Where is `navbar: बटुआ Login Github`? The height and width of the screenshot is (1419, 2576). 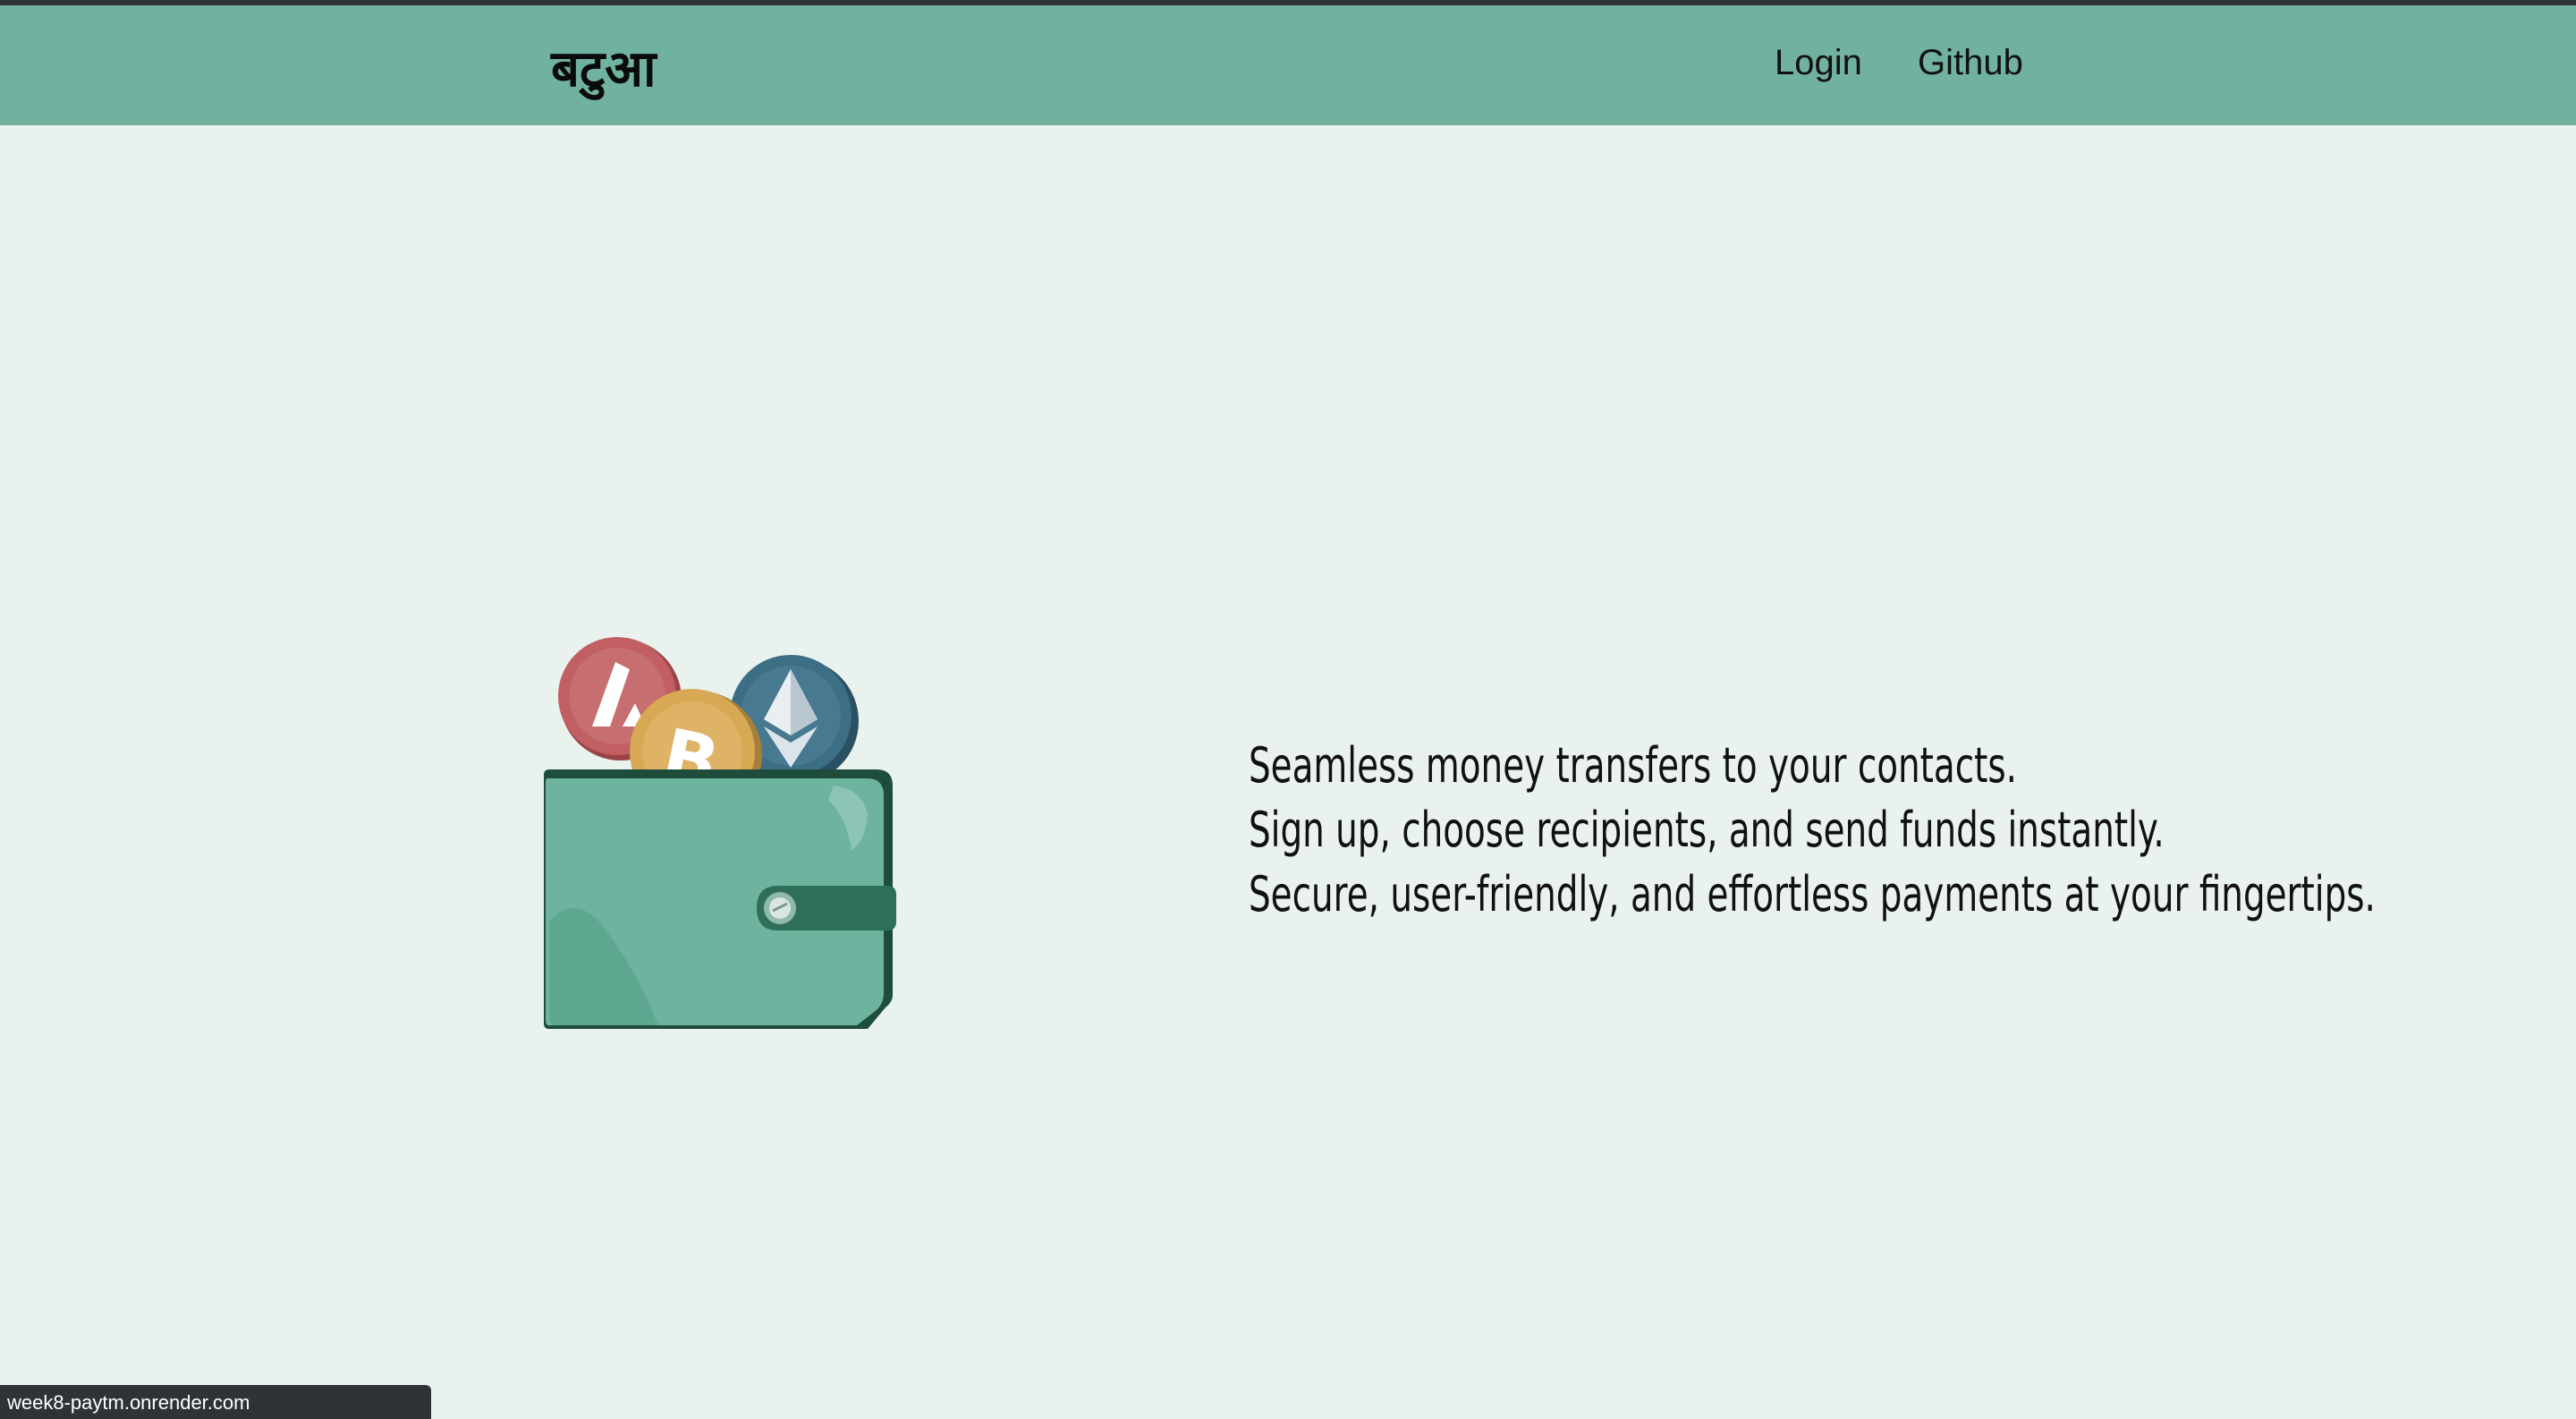 navbar: बटुआ Login Github is located at coordinates (1288, 65).